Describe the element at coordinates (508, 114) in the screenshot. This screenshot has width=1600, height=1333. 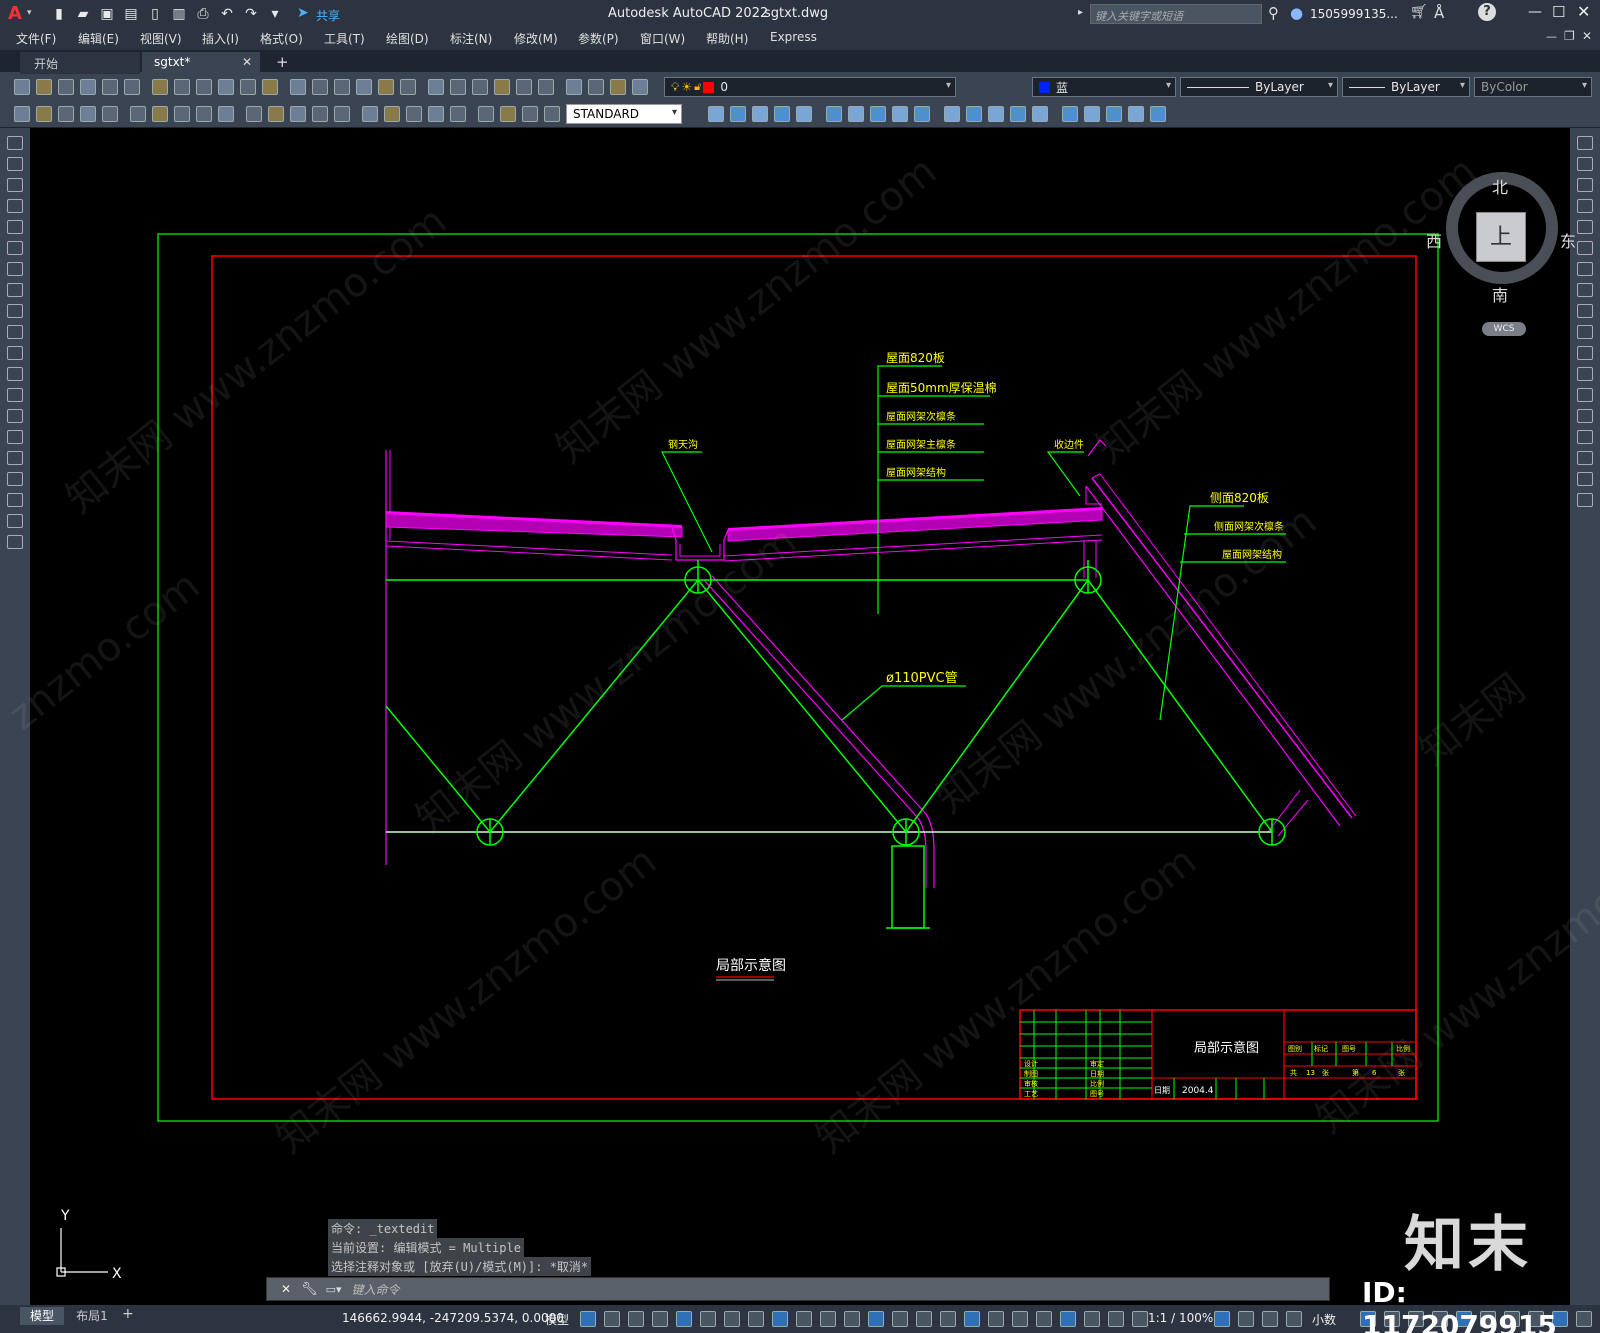
I see `dimension-tool-21-icon` at that location.